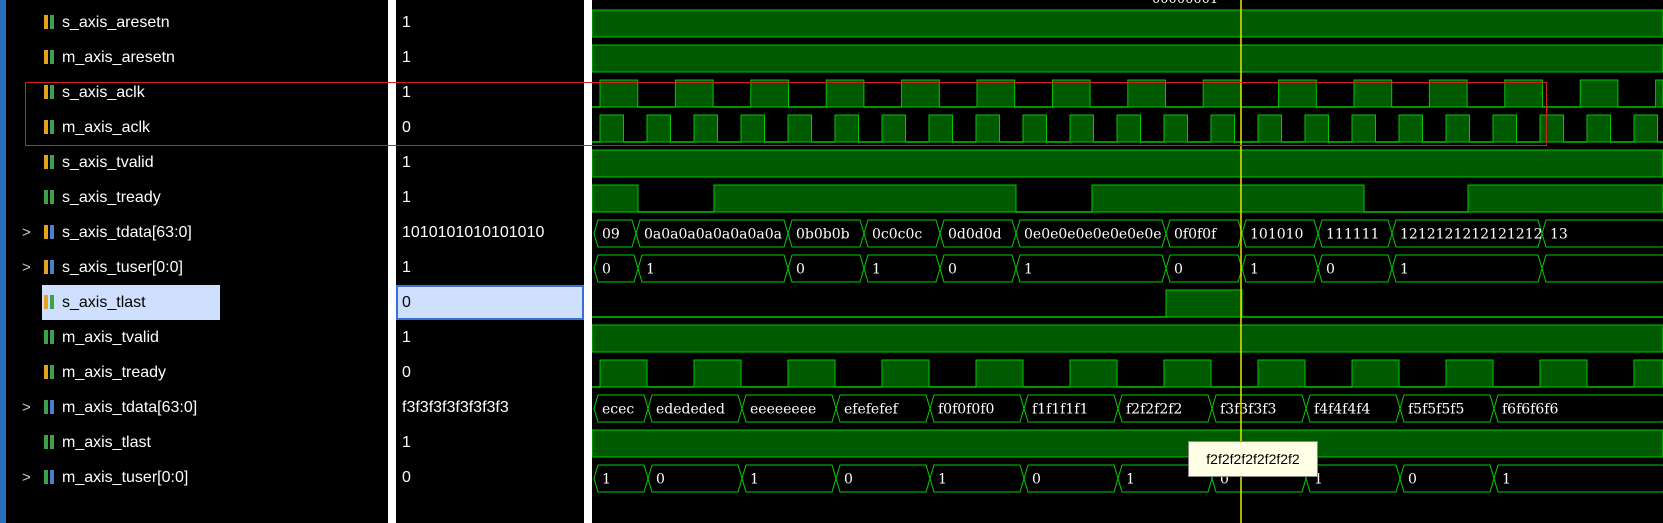 The height and width of the screenshot is (523, 1663). What do you see at coordinates (197, 197) in the screenshot?
I see `signal-row: s_axis_tready` at bounding box center [197, 197].